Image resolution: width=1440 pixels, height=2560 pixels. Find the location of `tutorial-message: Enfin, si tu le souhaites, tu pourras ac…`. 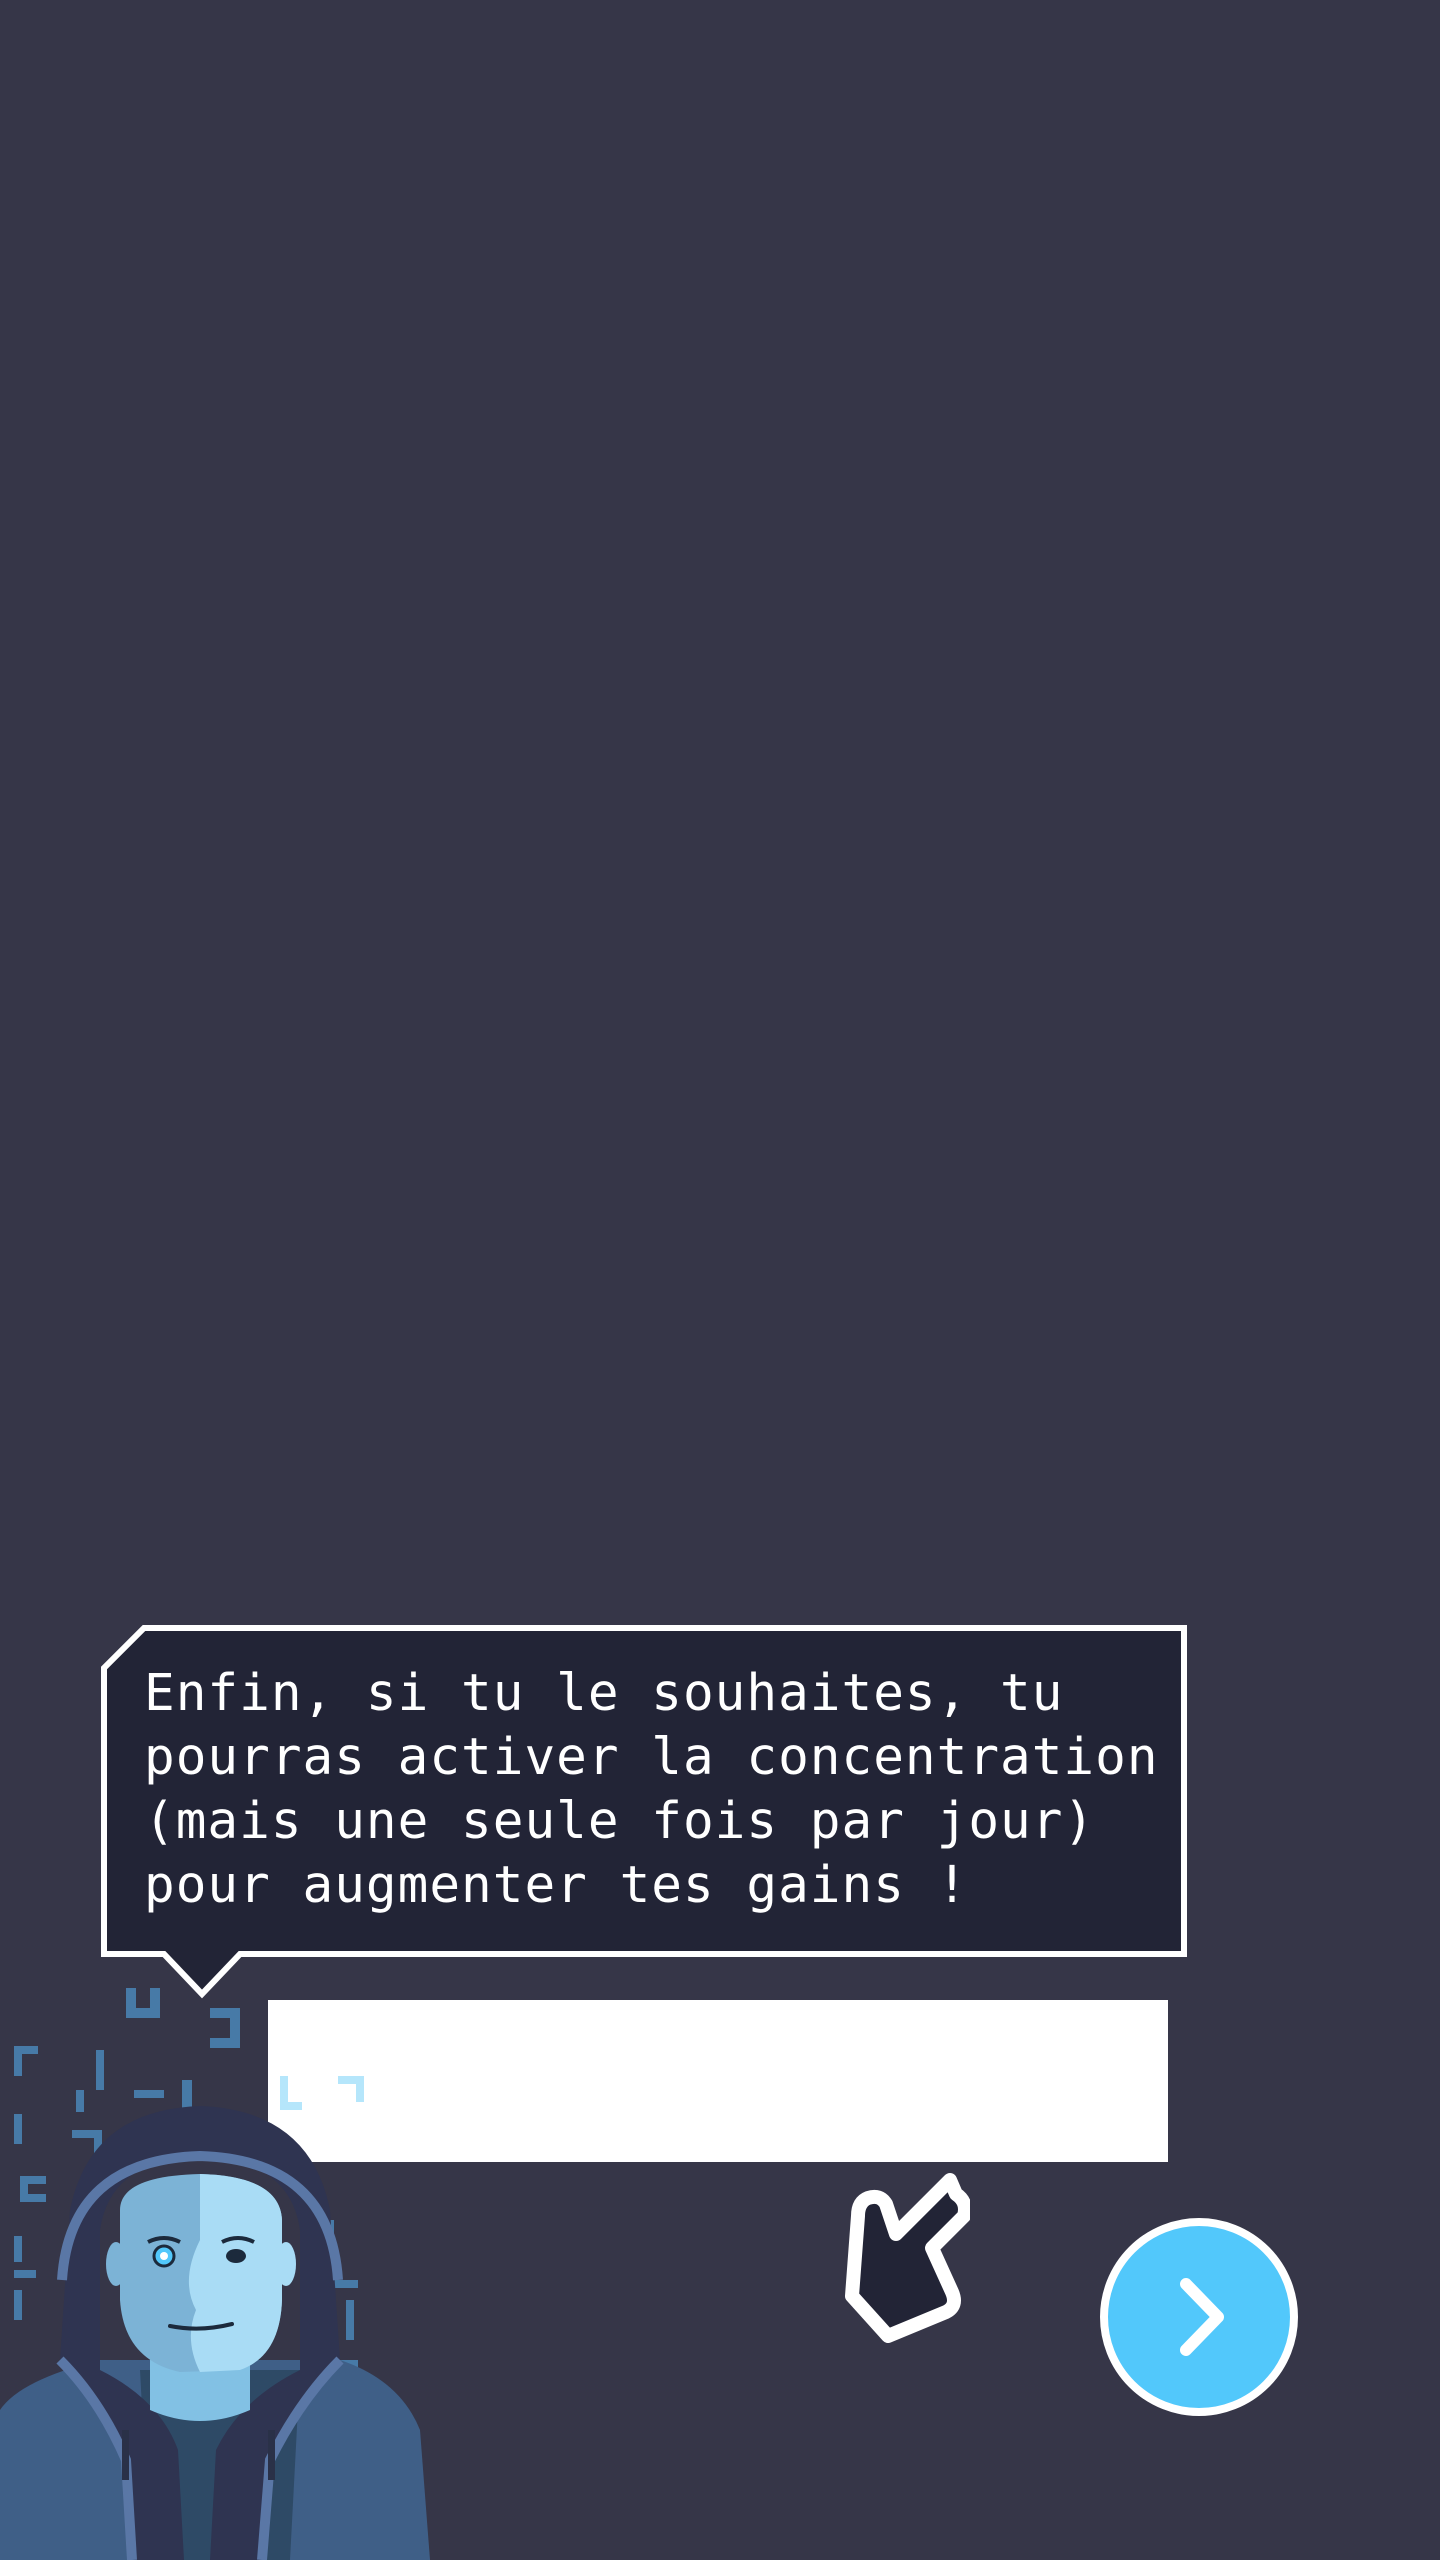

tutorial-message: Enfin, si tu le souhaites, tu pourras ac… is located at coordinates (651, 1789).